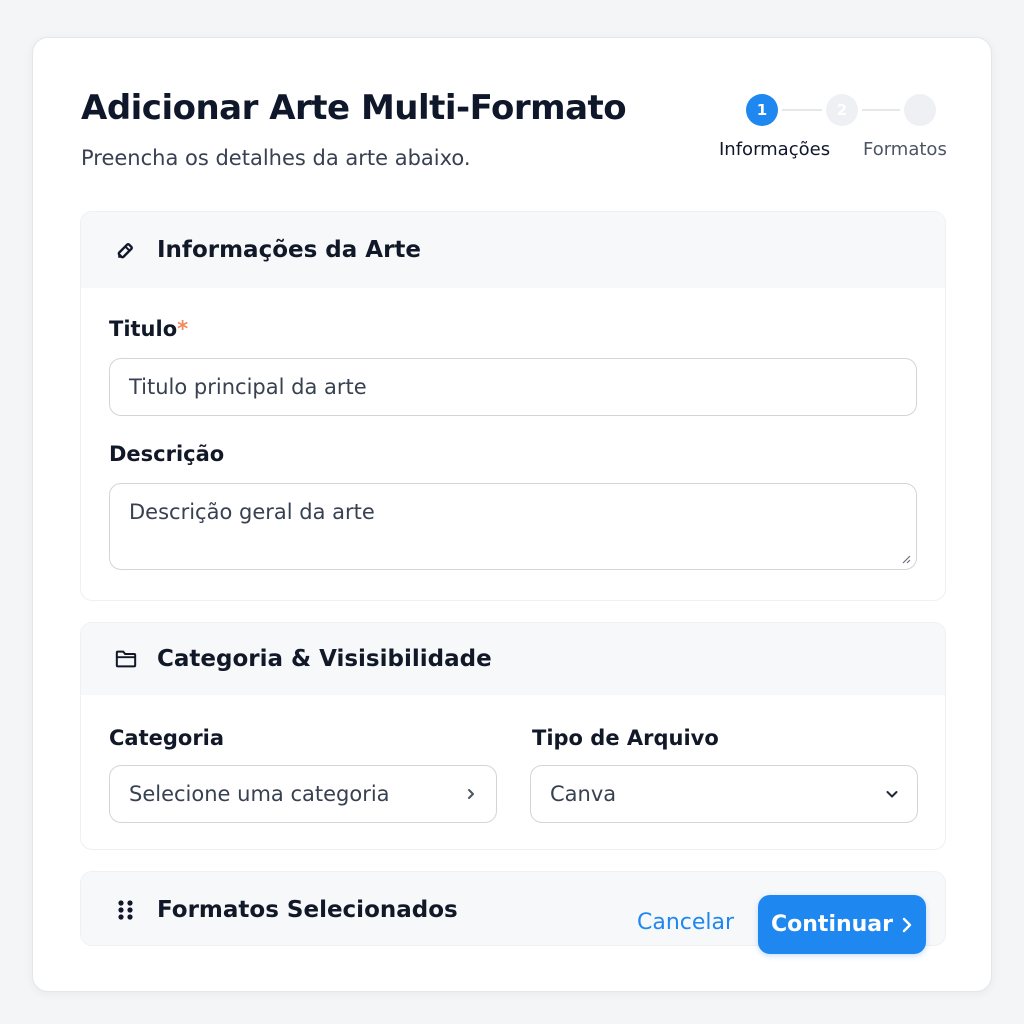  What do you see at coordinates (892, 794) in the screenshot?
I see `chevron-down-icon` at bounding box center [892, 794].